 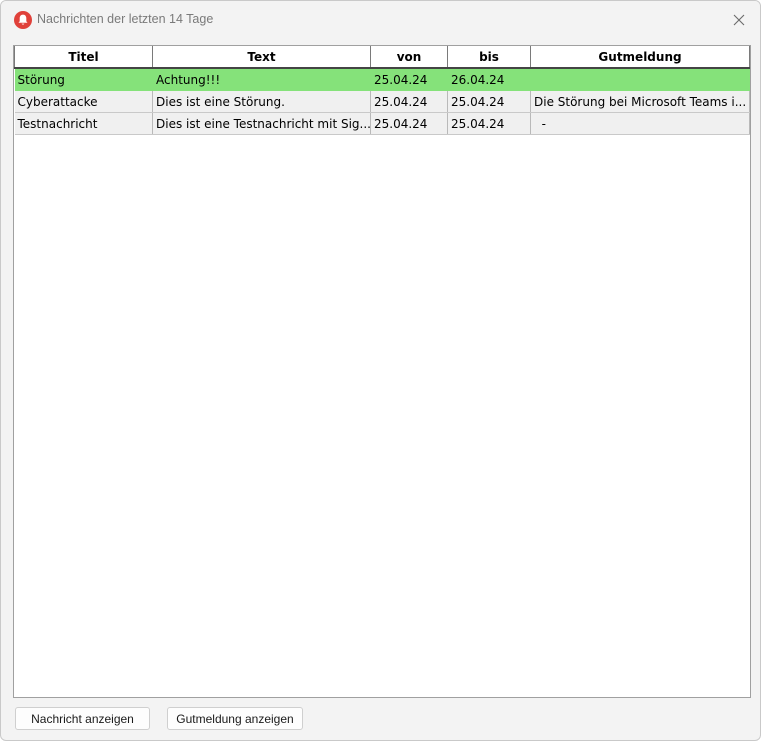 I want to click on close-button, so click(x=739, y=20).